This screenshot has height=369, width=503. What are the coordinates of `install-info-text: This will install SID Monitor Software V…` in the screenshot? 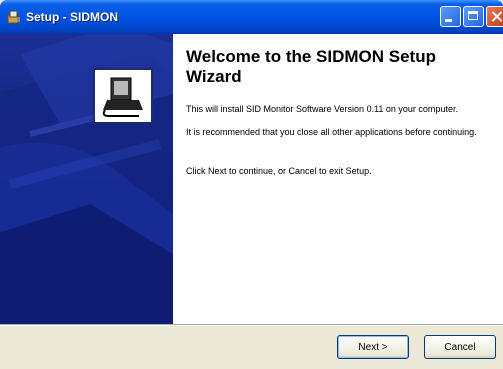 It's located at (322, 109).